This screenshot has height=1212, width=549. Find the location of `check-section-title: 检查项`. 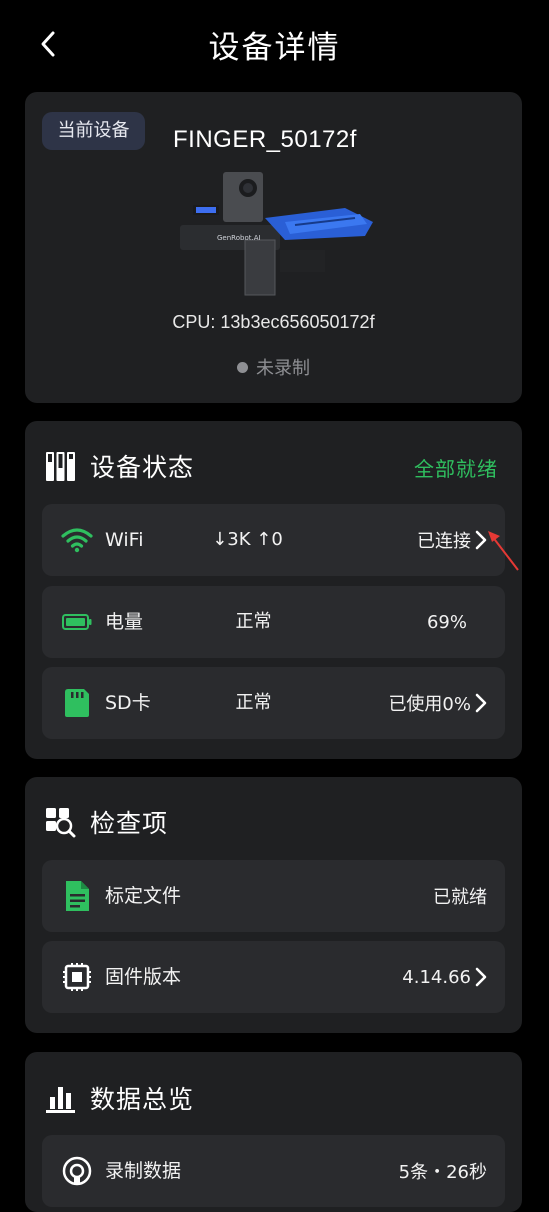

check-section-title: 检查项 is located at coordinates (129, 823).